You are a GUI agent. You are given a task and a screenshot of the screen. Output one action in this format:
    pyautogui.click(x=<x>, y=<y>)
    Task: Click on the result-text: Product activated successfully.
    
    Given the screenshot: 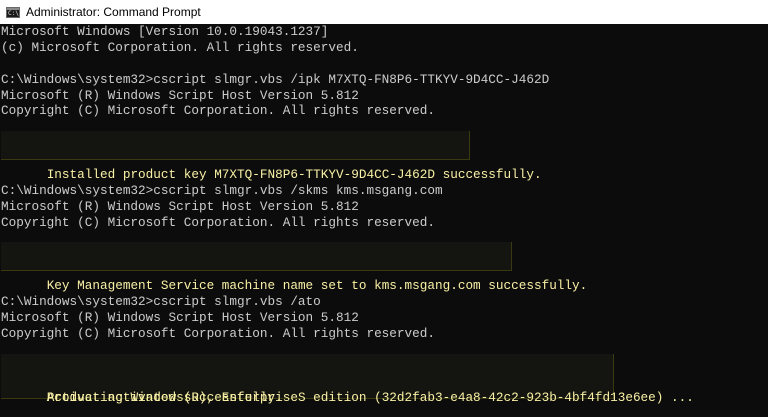 What is the action you would take?
    pyautogui.click(x=164, y=397)
    